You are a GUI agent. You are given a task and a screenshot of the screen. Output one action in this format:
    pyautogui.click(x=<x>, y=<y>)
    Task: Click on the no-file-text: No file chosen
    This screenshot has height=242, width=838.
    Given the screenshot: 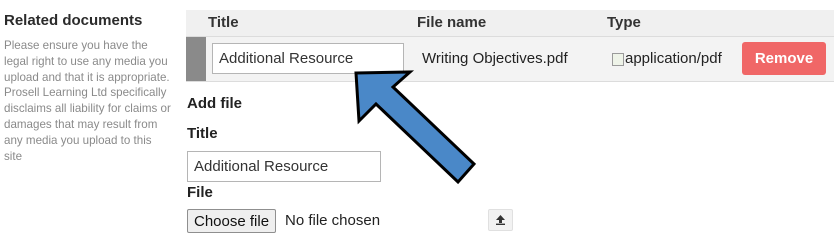 What is the action you would take?
    pyautogui.click(x=333, y=220)
    